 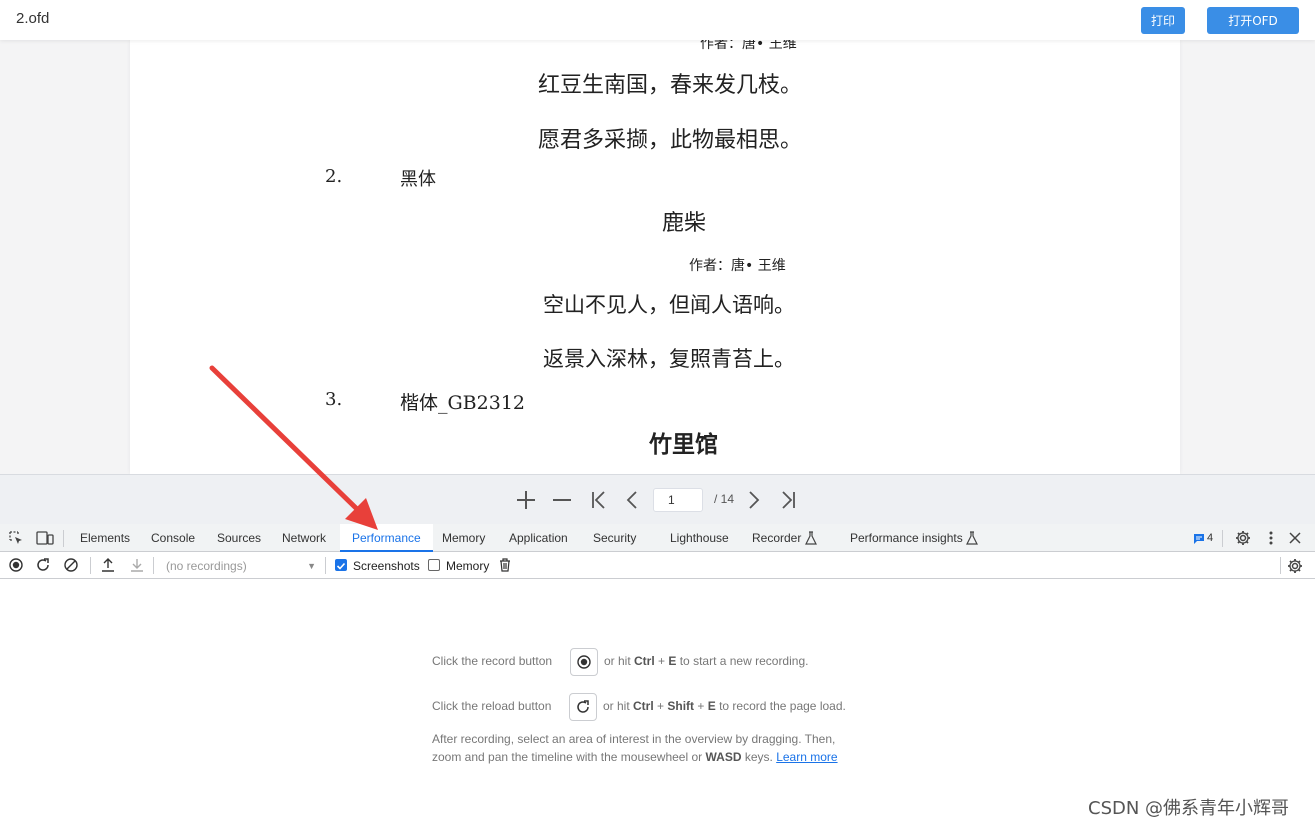 I want to click on trash-icon, so click(x=504, y=565).